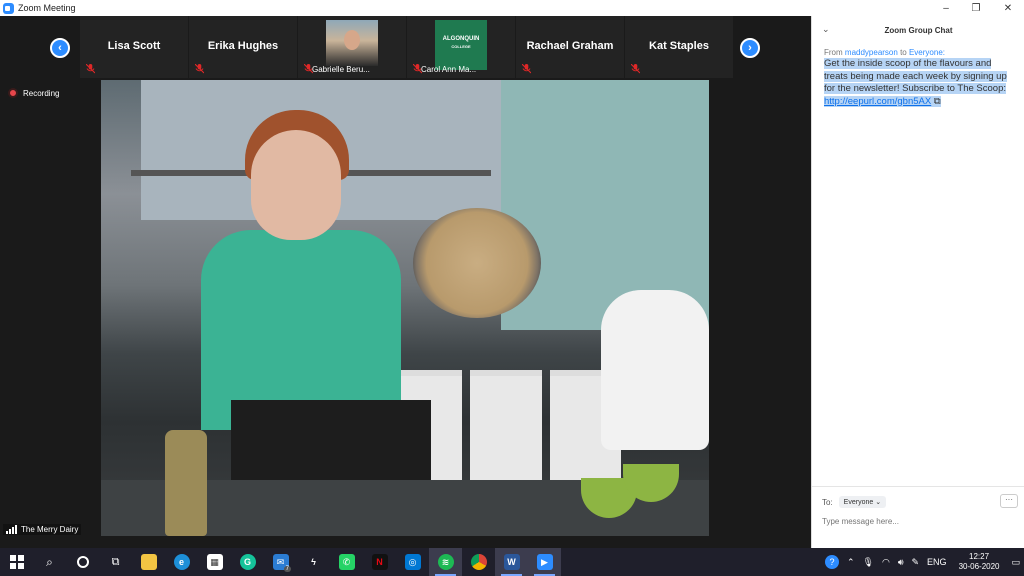  I want to click on start-button, so click(16, 562).